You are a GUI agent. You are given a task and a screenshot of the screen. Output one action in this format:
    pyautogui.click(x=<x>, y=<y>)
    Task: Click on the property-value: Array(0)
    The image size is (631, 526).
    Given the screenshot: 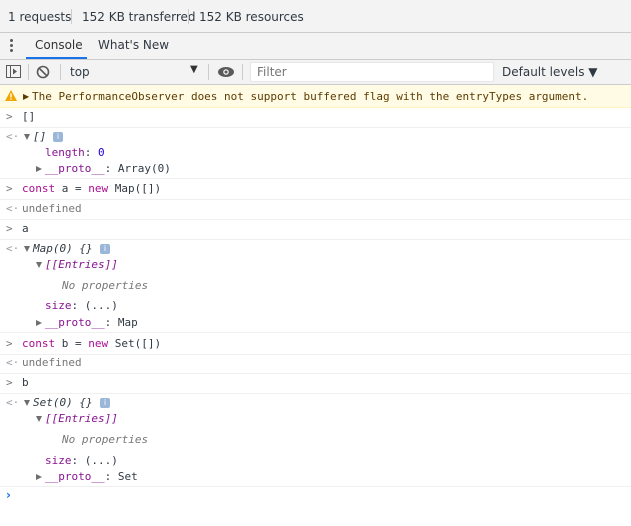 What is the action you would take?
    pyautogui.click(x=144, y=168)
    